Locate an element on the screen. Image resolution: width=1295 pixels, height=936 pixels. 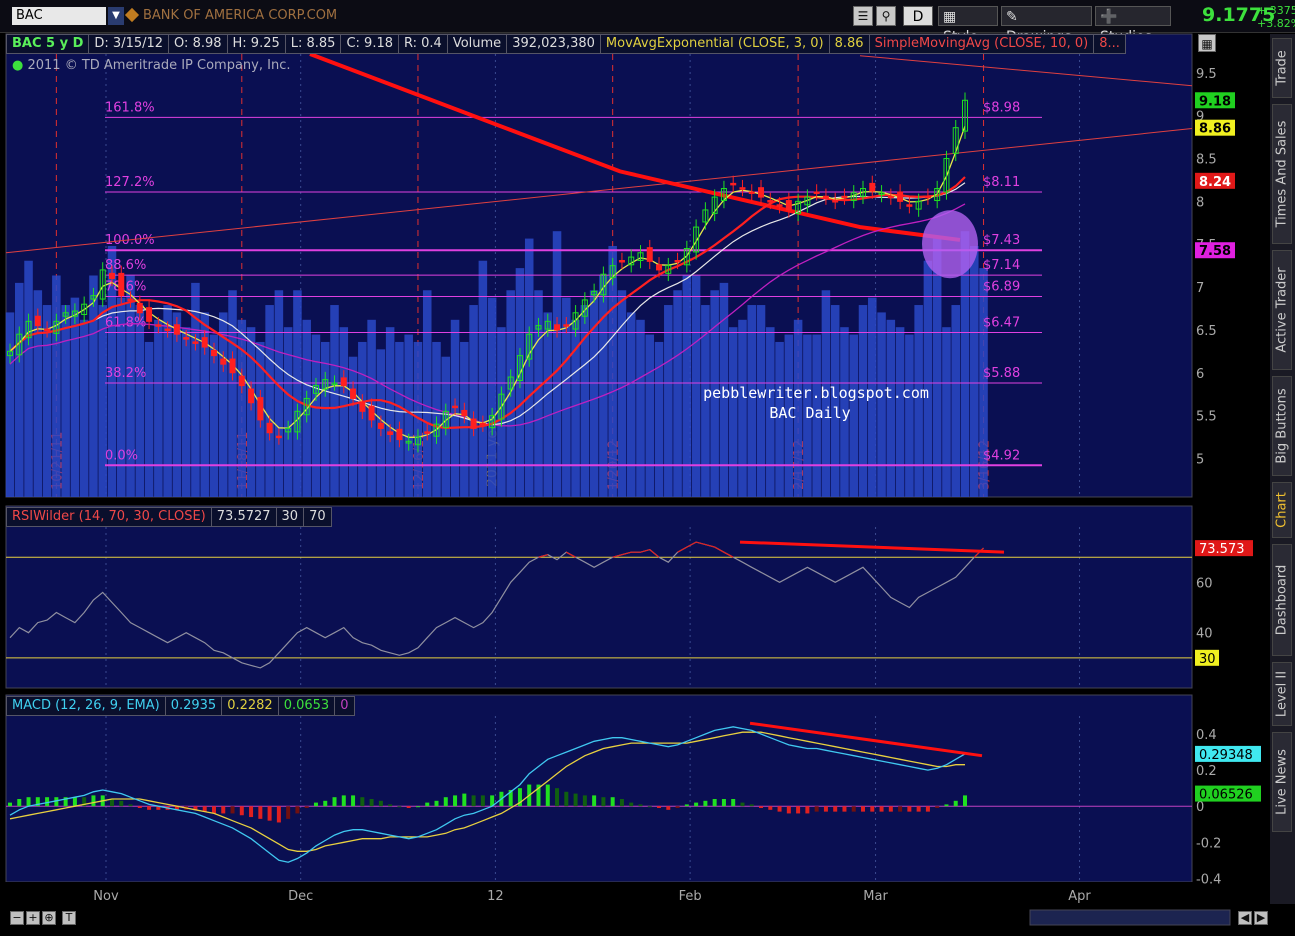
chart-settings-icon: ▦ is located at coordinates (1207, 43).